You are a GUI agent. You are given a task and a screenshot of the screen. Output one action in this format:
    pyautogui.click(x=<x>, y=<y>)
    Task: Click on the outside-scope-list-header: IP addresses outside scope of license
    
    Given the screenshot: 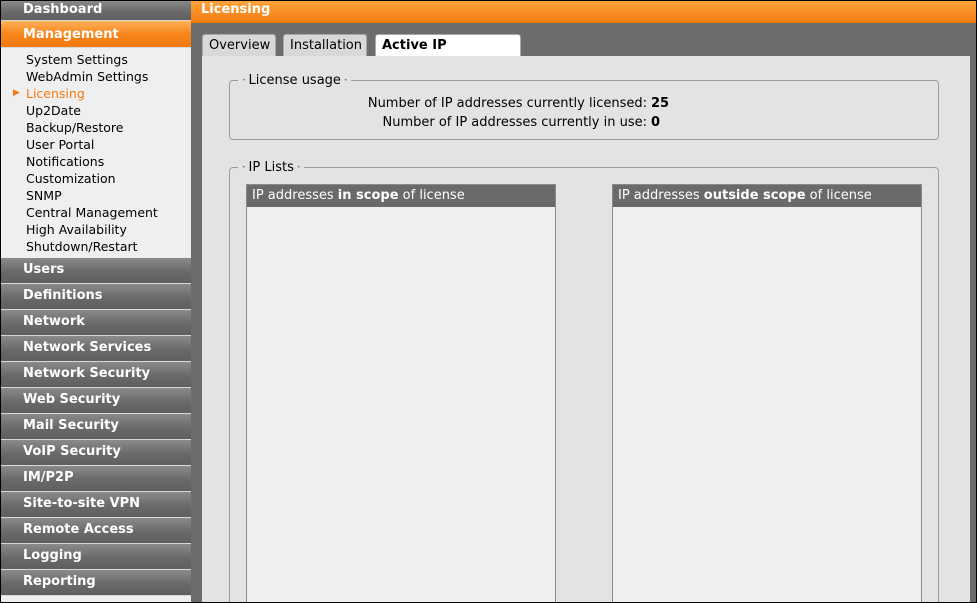 What is the action you would take?
    pyautogui.click(x=767, y=196)
    